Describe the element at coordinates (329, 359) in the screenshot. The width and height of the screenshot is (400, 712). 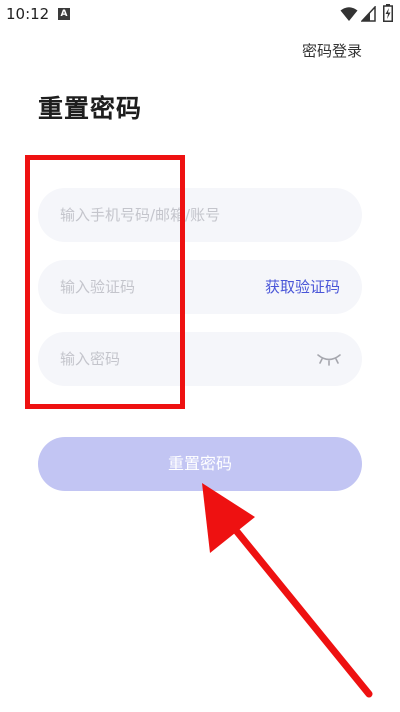
I see `eye-closed-icon` at that location.